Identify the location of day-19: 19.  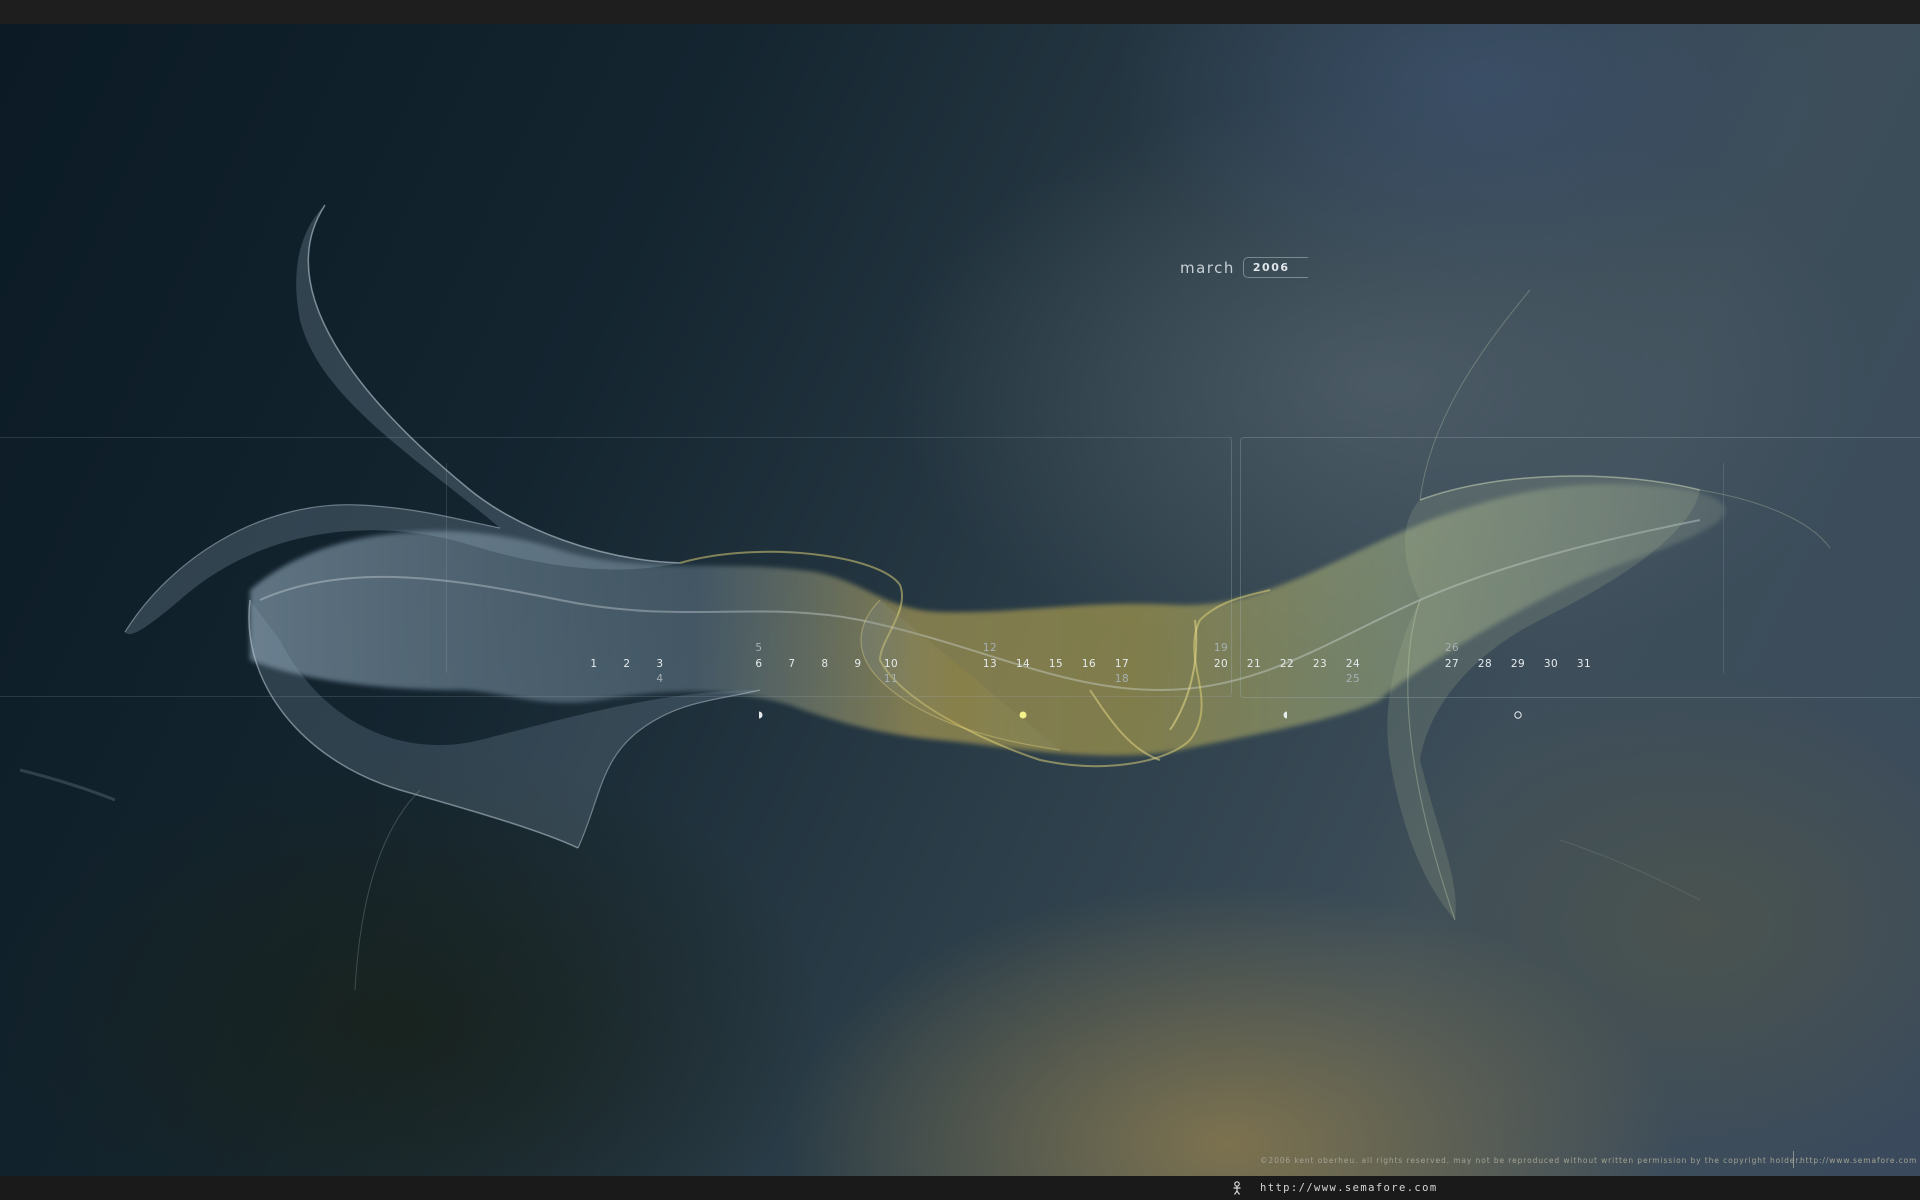
(1221, 648).